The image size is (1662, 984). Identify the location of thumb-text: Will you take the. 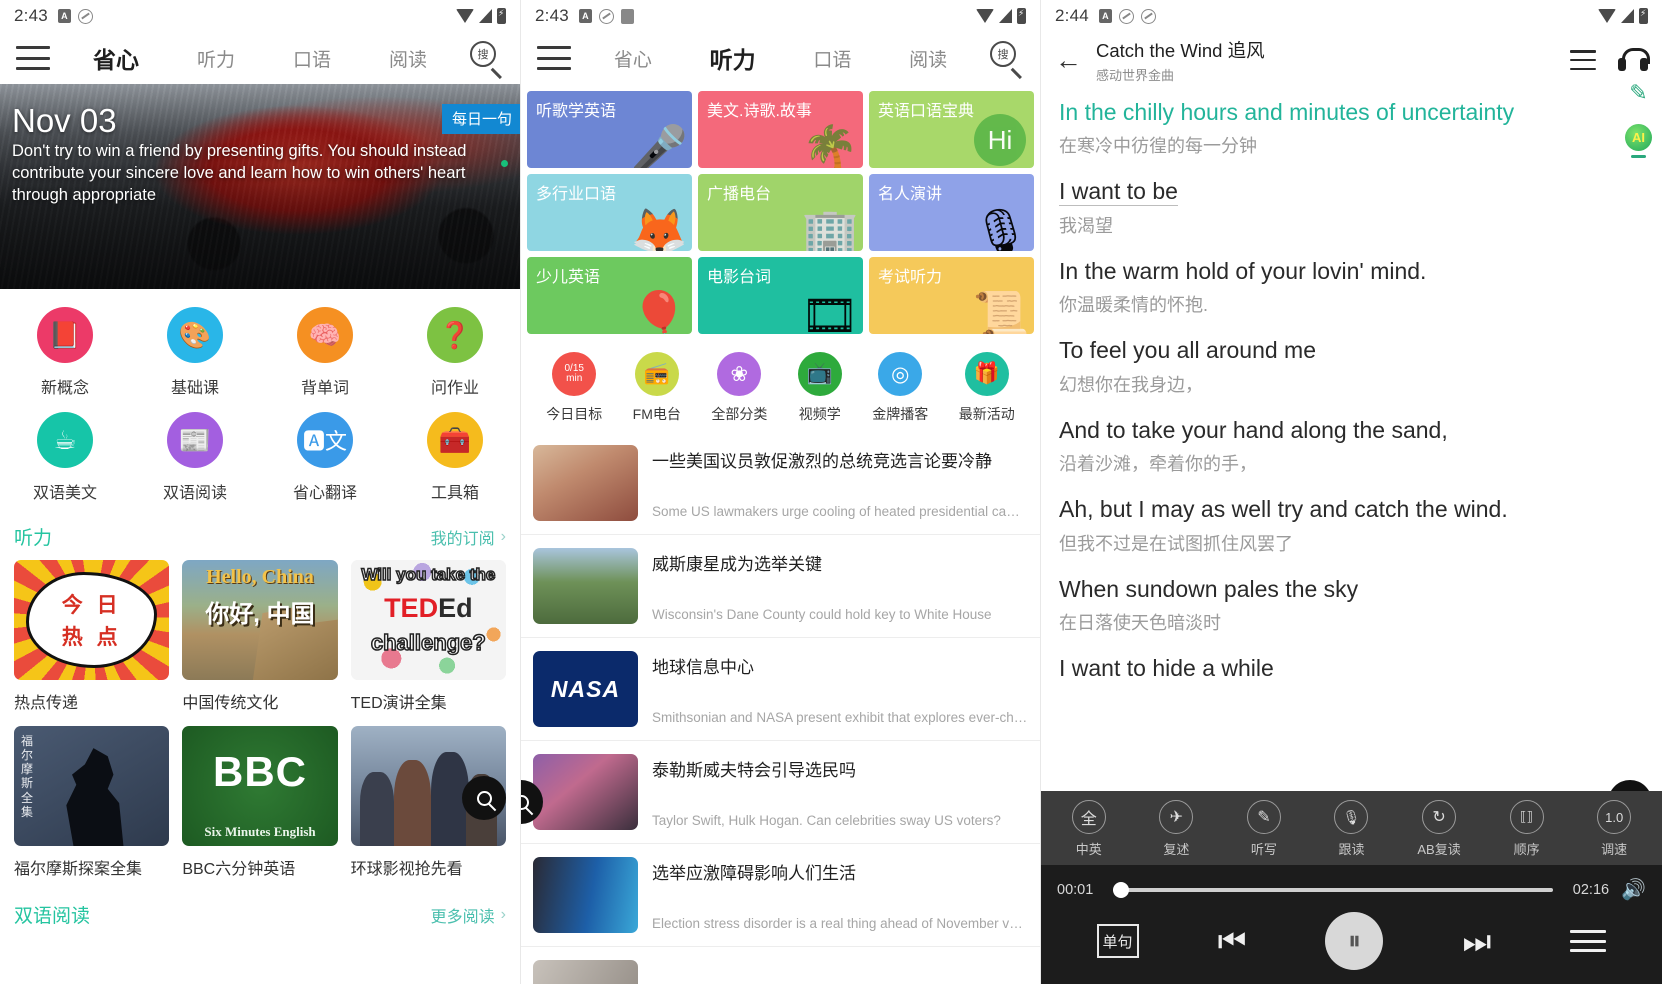
(428, 574).